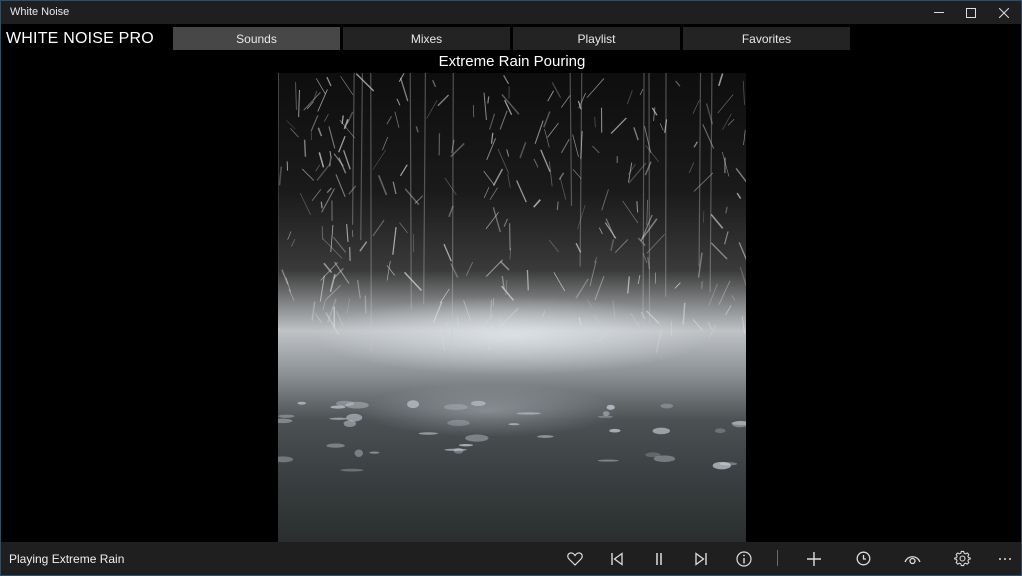 The height and width of the screenshot is (576, 1022). I want to click on eye-icon, so click(912, 559).